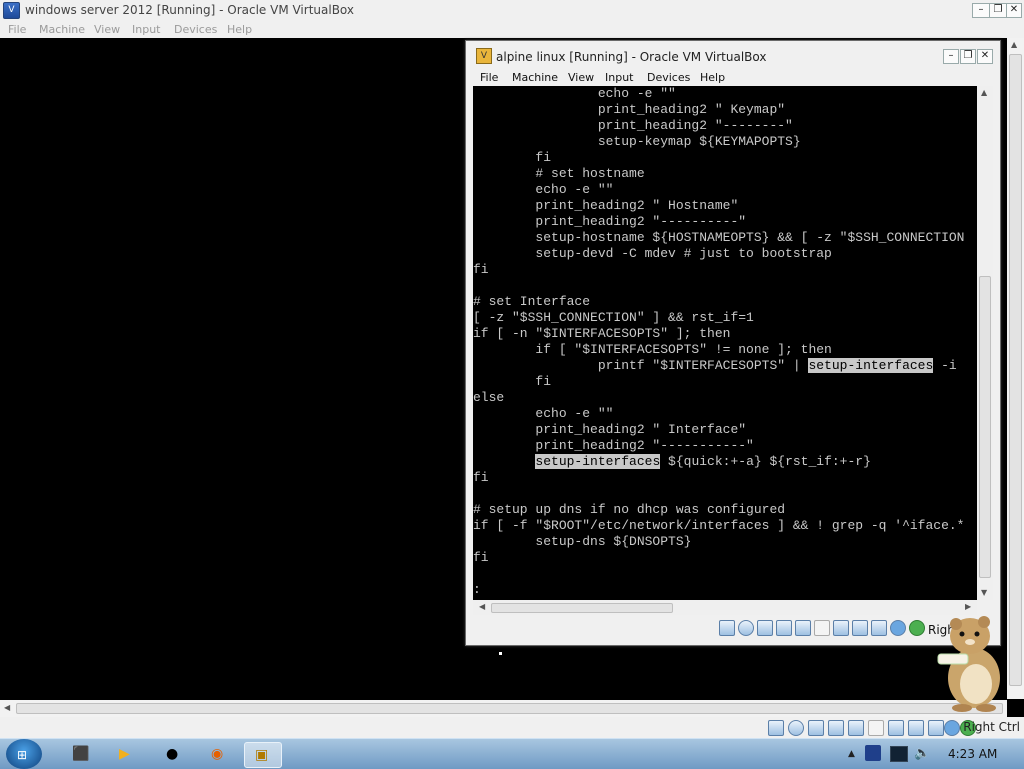 The width and height of the screenshot is (1024, 769). What do you see at coordinates (733, 78) in the screenshot?
I see `inner-menu-bar: File Machine View Input Devices Help` at bounding box center [733, 78].